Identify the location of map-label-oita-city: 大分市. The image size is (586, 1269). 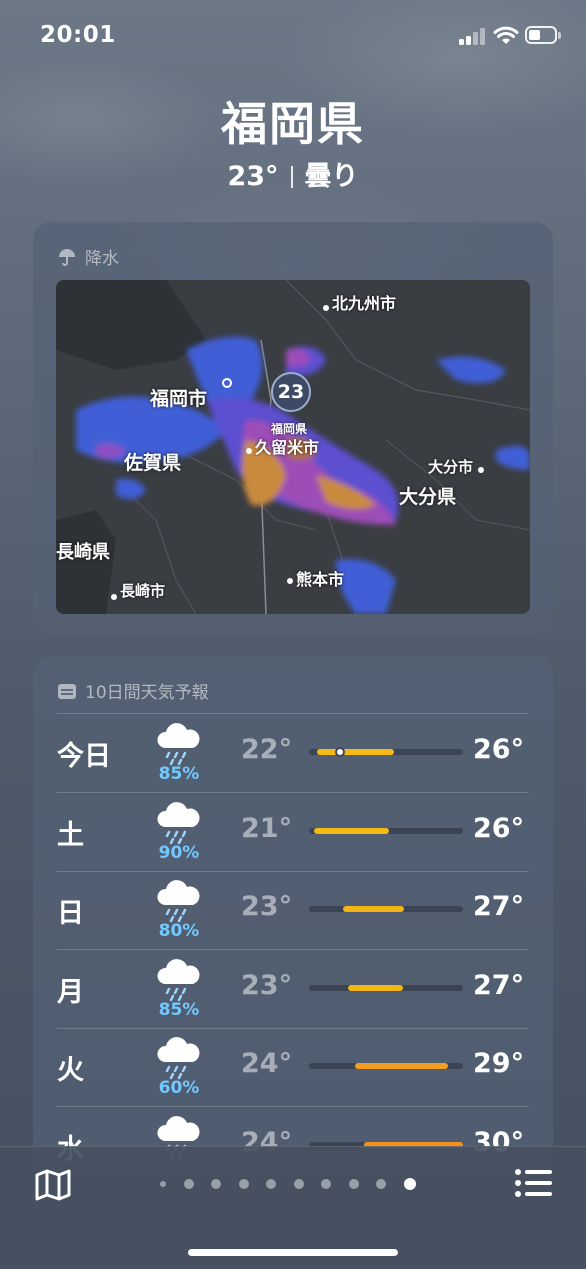
(451, 467).